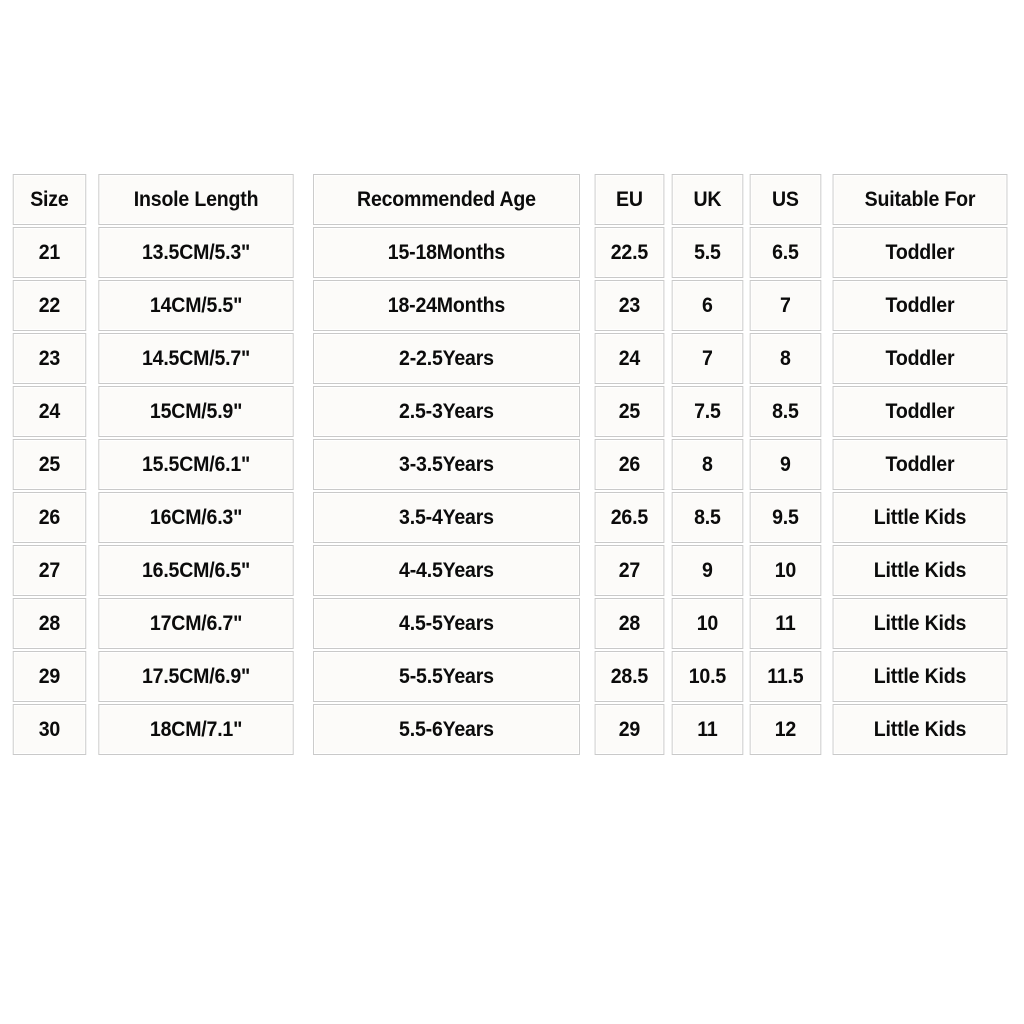  What do you see at coordinates (49, 411) in the screenshot?
I see `cell-size: 24` at bounding box center [49, 411].